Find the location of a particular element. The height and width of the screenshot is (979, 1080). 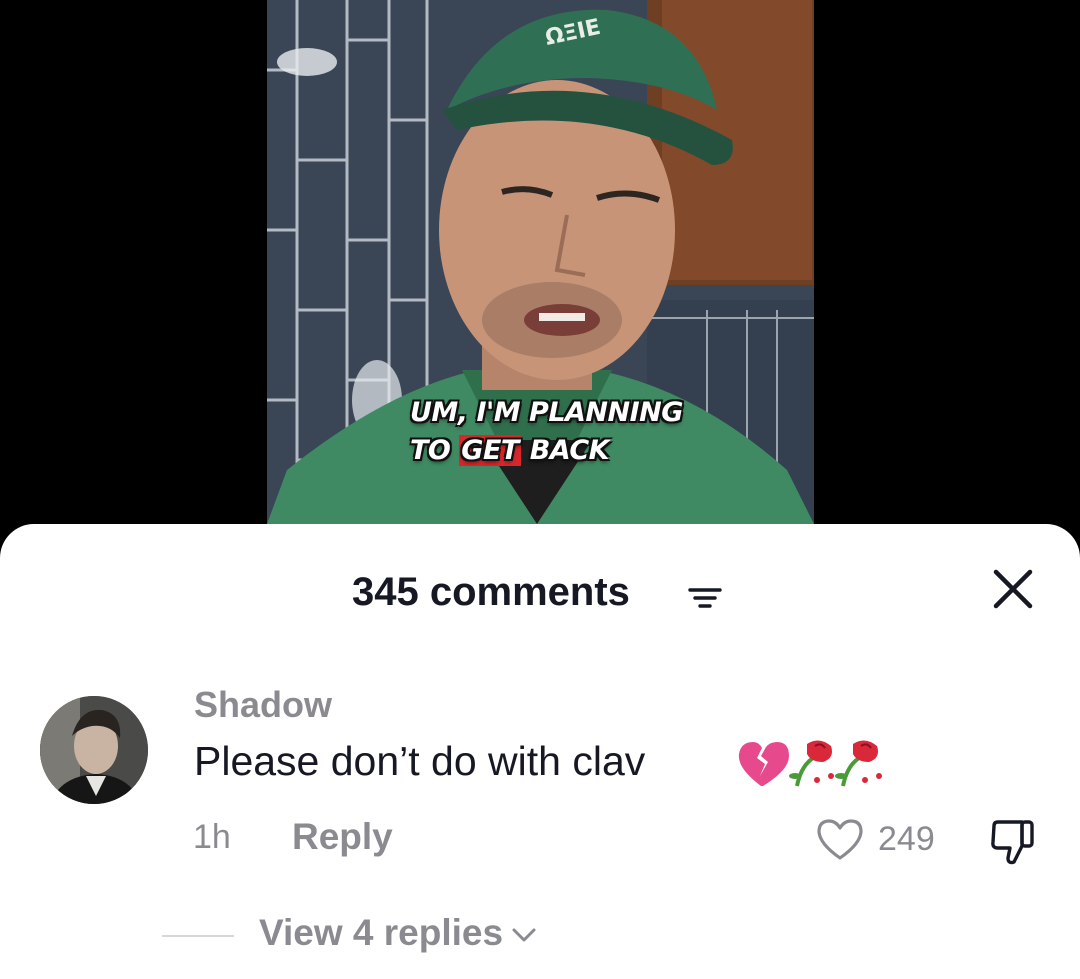

avatar-image is located at coordinates (94, 750).